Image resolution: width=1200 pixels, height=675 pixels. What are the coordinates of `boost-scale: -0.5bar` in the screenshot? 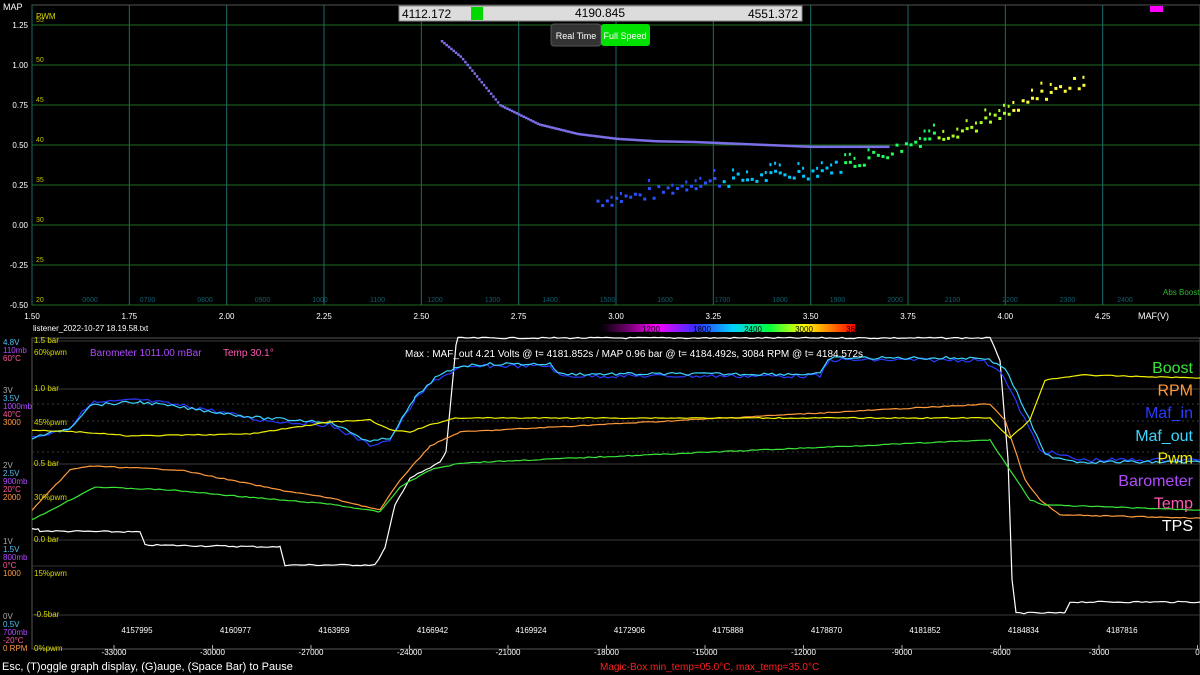 It's located at (47, 614).